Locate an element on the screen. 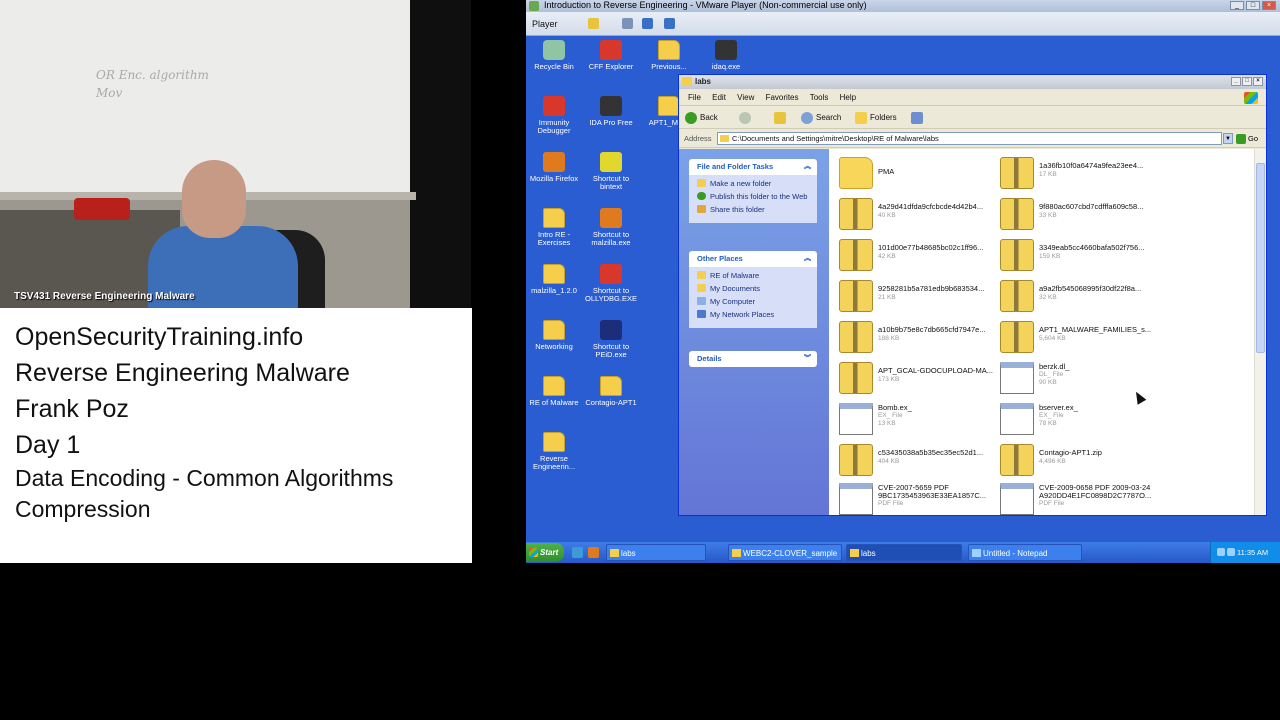 This screenshot has width=1280, height=720. explorer-title: labs is located at coordinates (703, 81).